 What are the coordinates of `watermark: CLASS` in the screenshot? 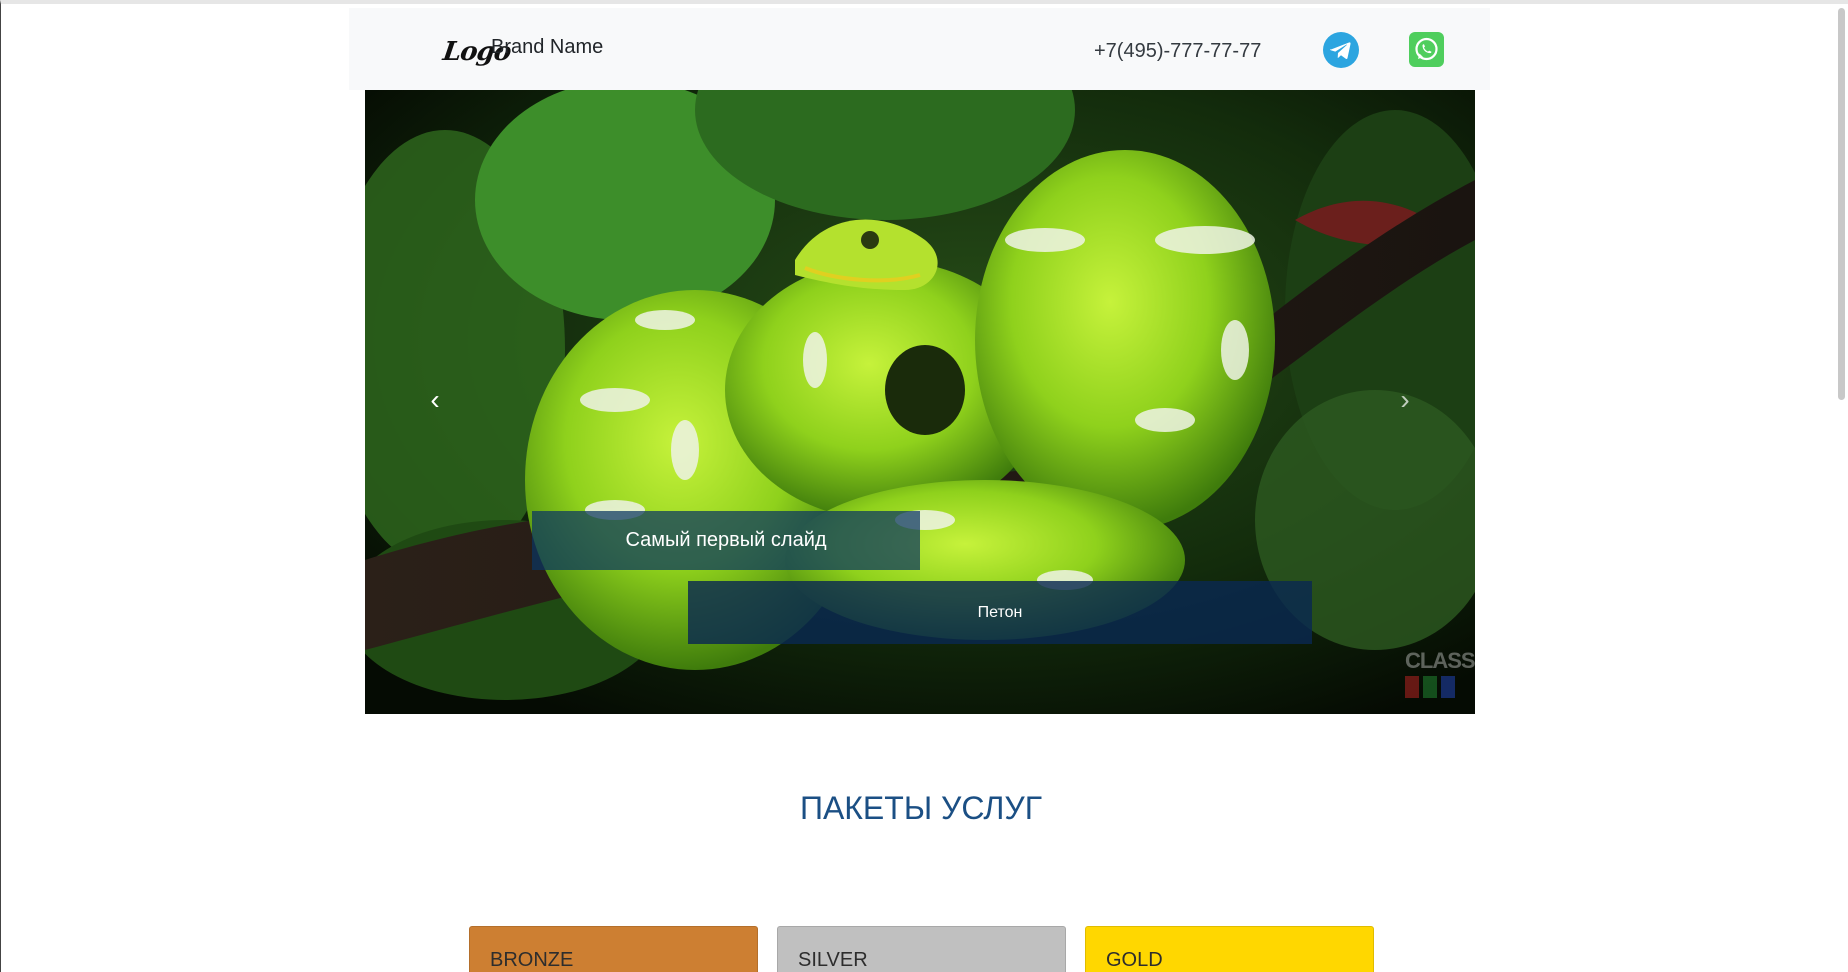 It's located at (1440, 660).